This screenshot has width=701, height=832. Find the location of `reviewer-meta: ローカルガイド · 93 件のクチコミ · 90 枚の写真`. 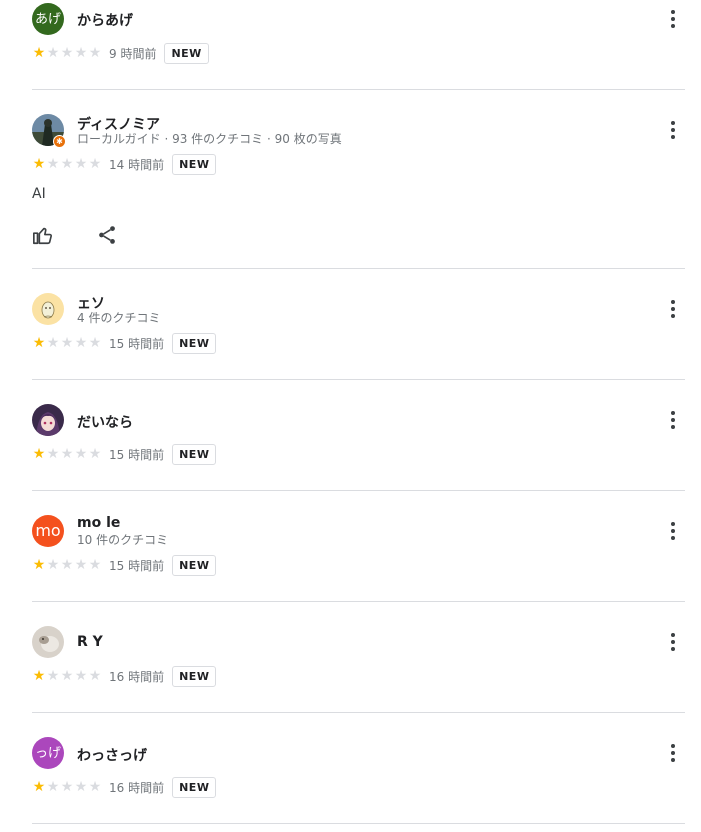

reviewer-meta: ローカルガイド · 93 件のクチコミ · 90 枚の写真 is located at coordinates (209, 139).